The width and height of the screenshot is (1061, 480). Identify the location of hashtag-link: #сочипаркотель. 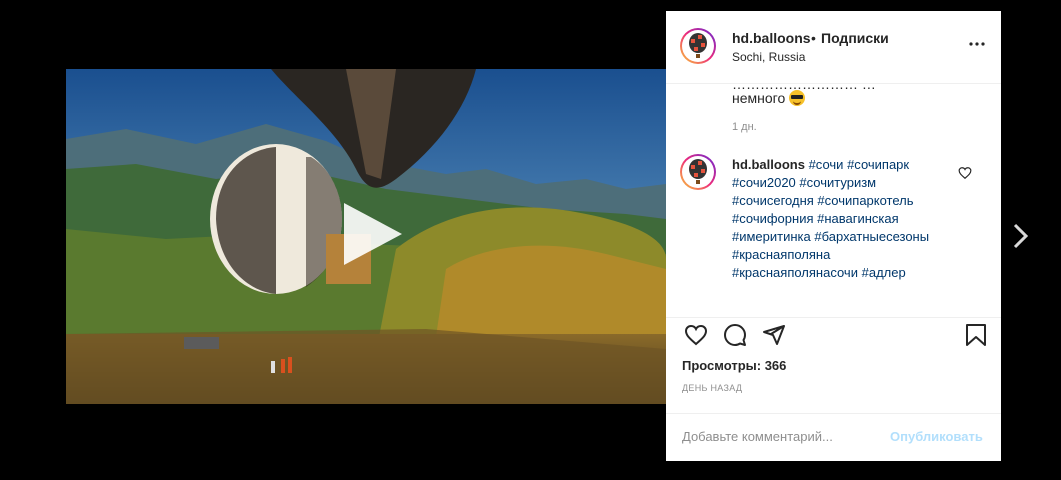
(865, 200).